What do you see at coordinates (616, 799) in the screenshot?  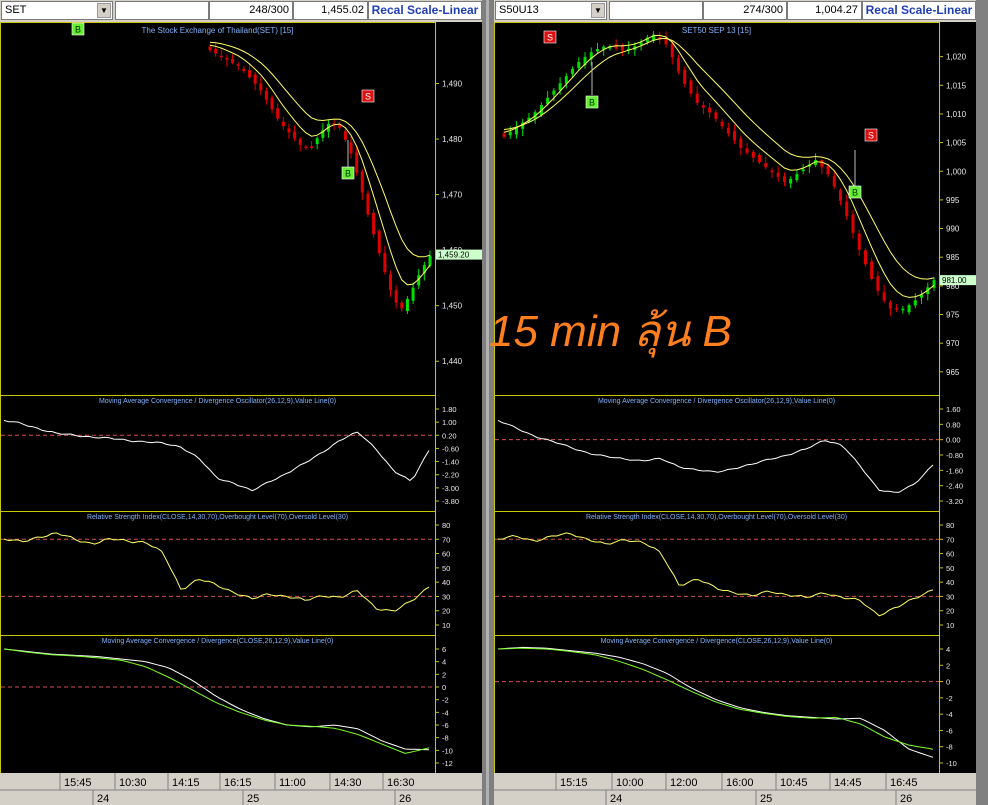 I see `right-date-label: 24` at bounding box center [616, 799].